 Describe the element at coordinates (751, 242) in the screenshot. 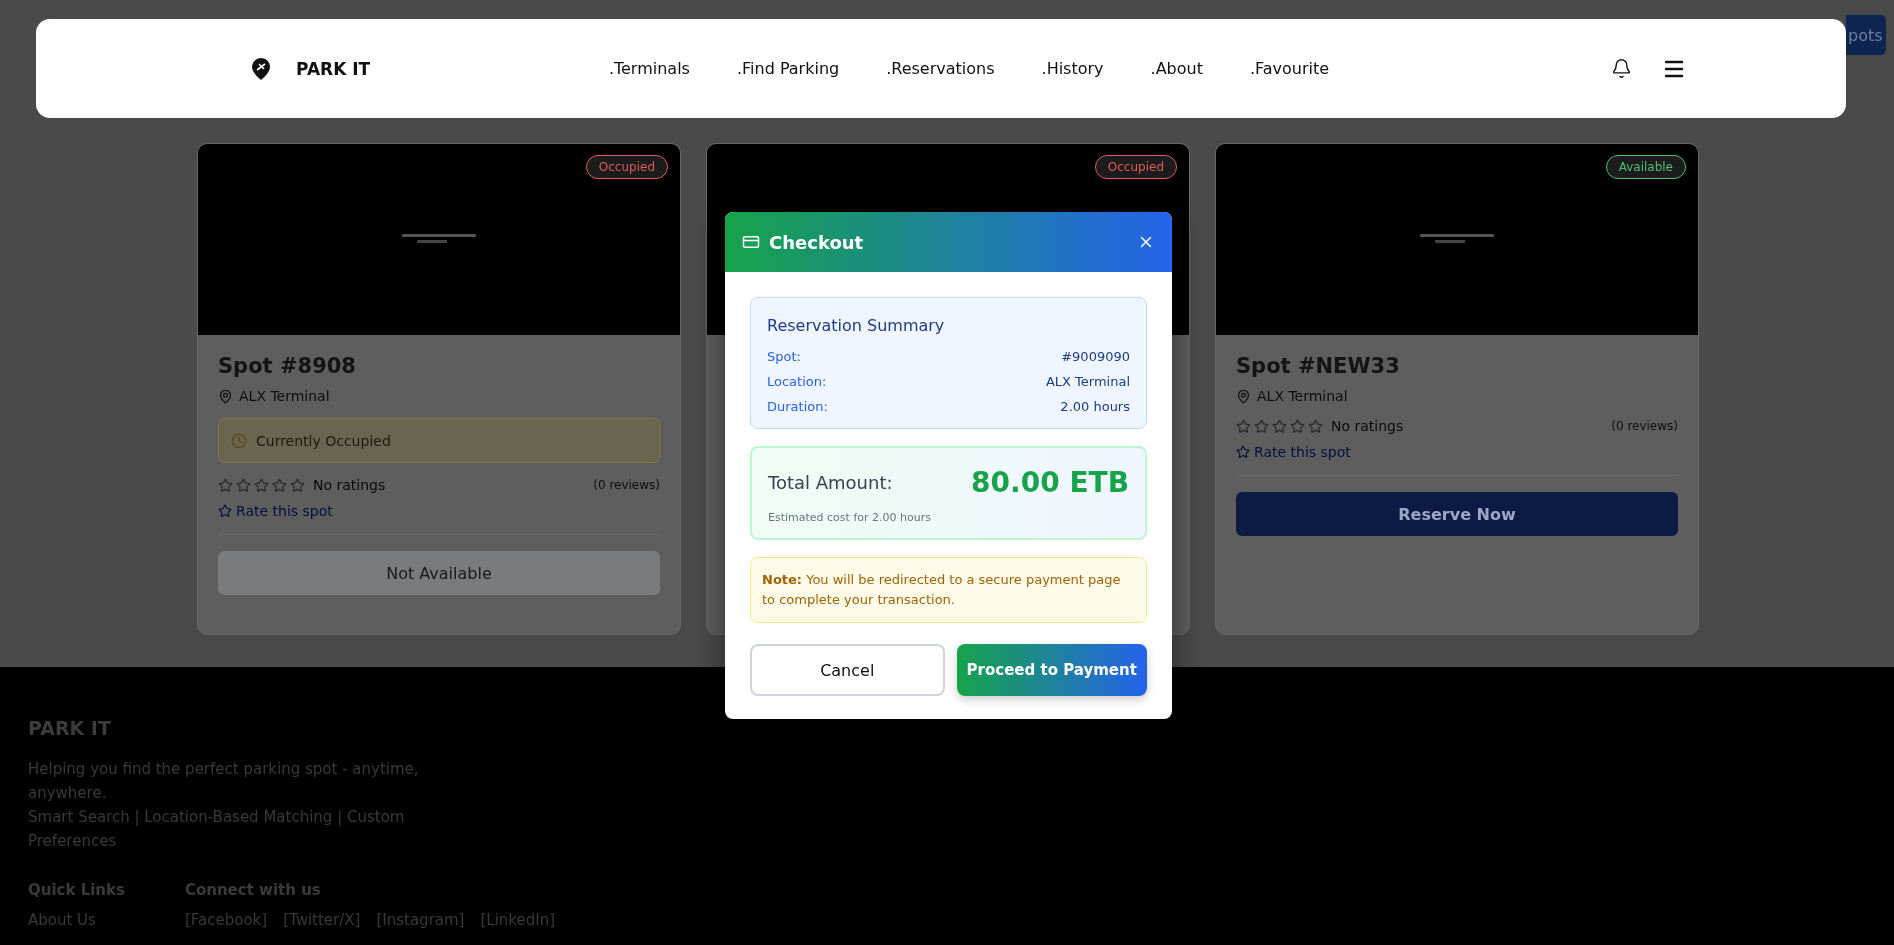

I see `credit-card-icon` at that location.